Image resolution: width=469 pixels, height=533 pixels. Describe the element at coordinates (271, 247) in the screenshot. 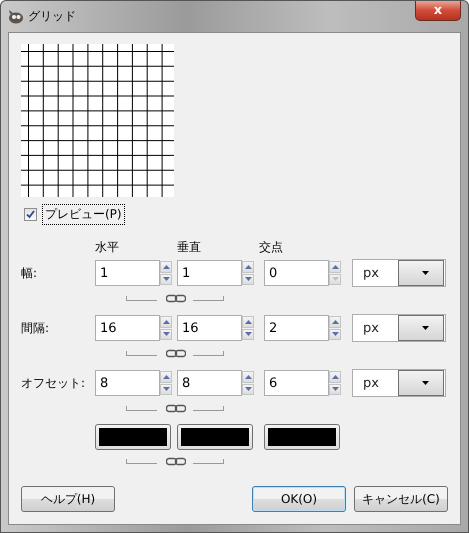

I see `column-header: 交点` at that location.